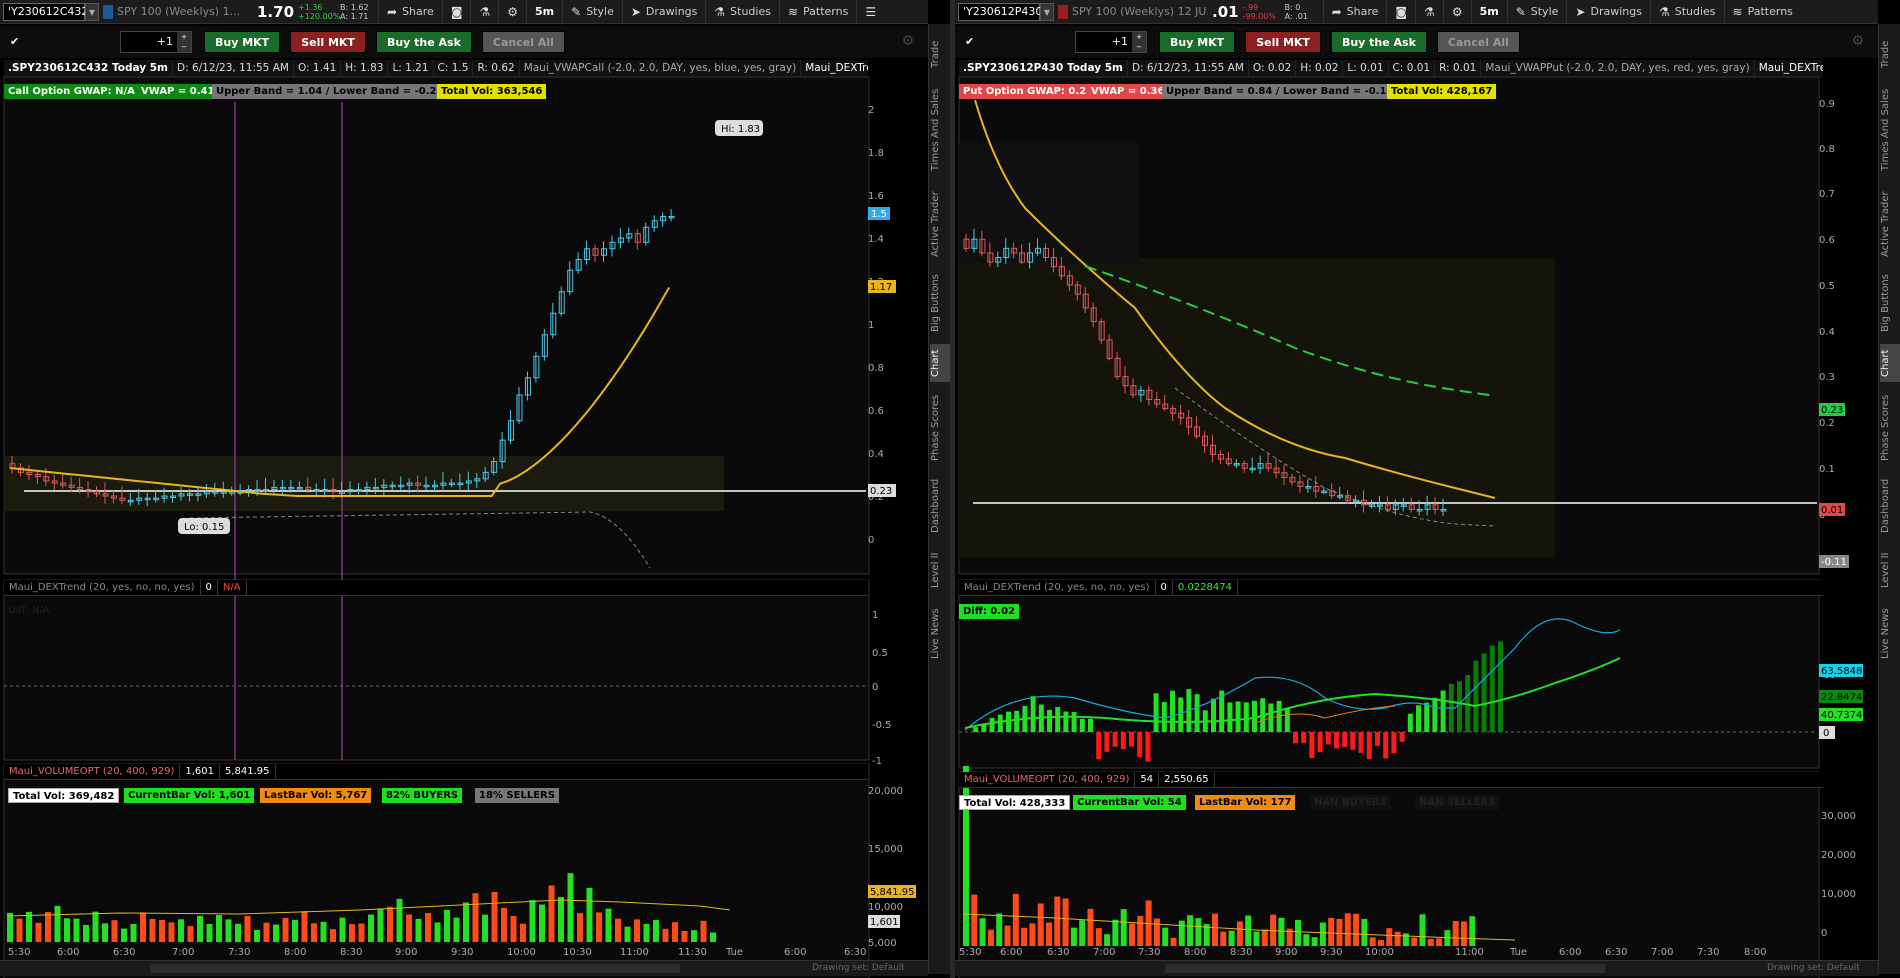  I want to click on time-axis-label: 10:00, so click(1379, 952).